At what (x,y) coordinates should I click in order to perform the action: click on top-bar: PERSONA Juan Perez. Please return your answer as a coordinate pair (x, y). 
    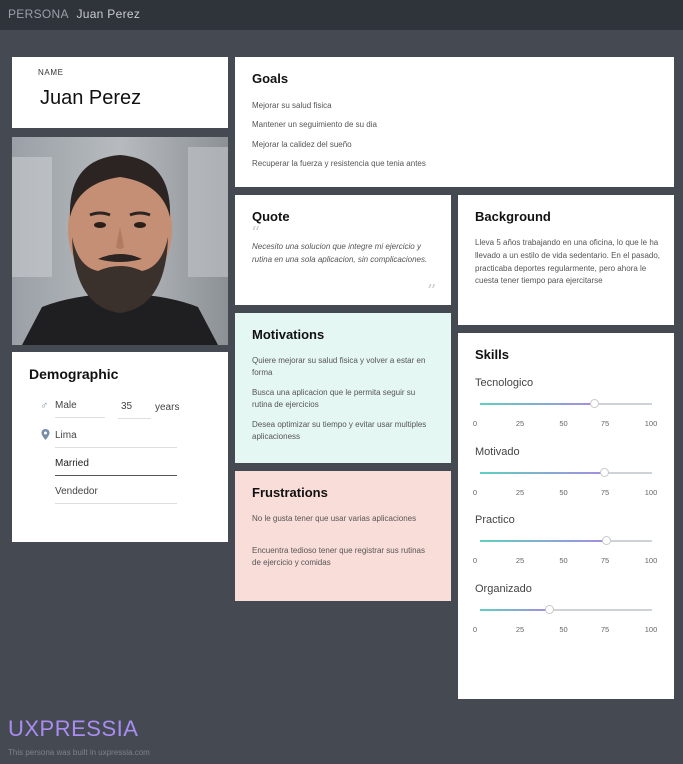
    Looking at the image, I should click on (341, 15).